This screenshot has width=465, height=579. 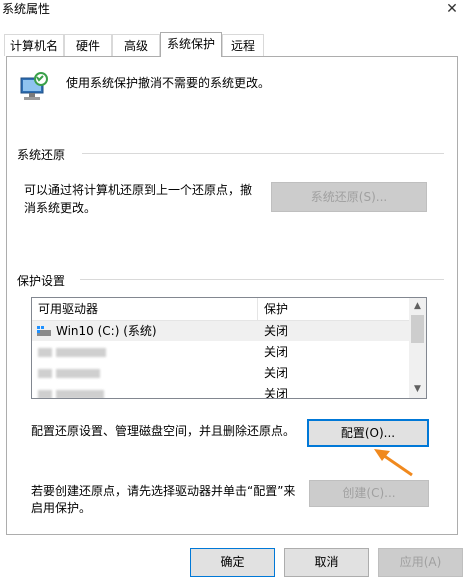 What do you see at coordinates (417, 306) in the screenshot?
I see `scroll-up-icon: ▲` at bounding box center [417, 306].